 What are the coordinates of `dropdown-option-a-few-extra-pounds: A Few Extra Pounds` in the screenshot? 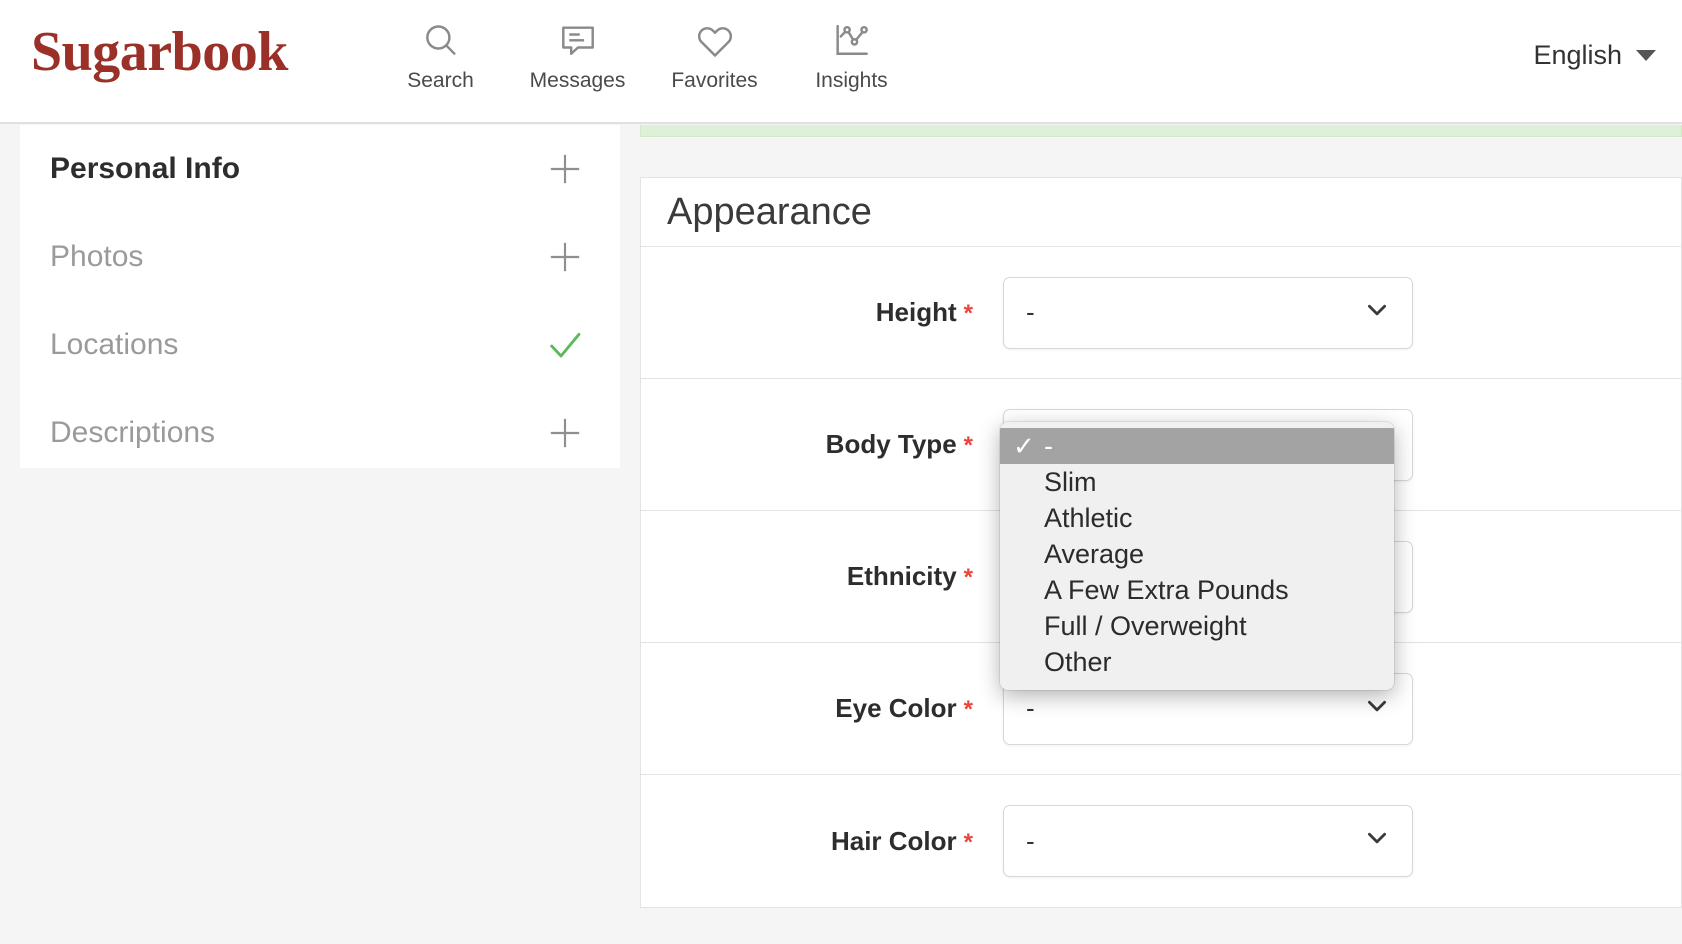 It's located at (1197, 590).